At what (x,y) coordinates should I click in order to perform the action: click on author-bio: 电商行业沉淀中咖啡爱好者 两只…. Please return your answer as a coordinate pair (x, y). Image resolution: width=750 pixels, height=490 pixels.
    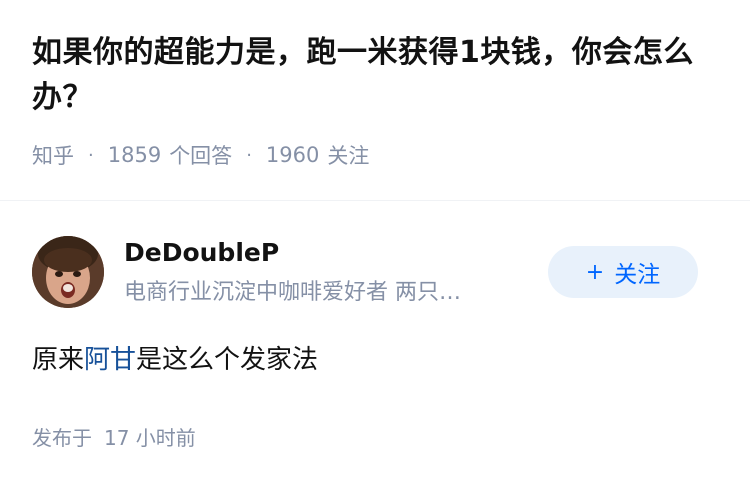
    Looking at the image, I should click on (292, 292).